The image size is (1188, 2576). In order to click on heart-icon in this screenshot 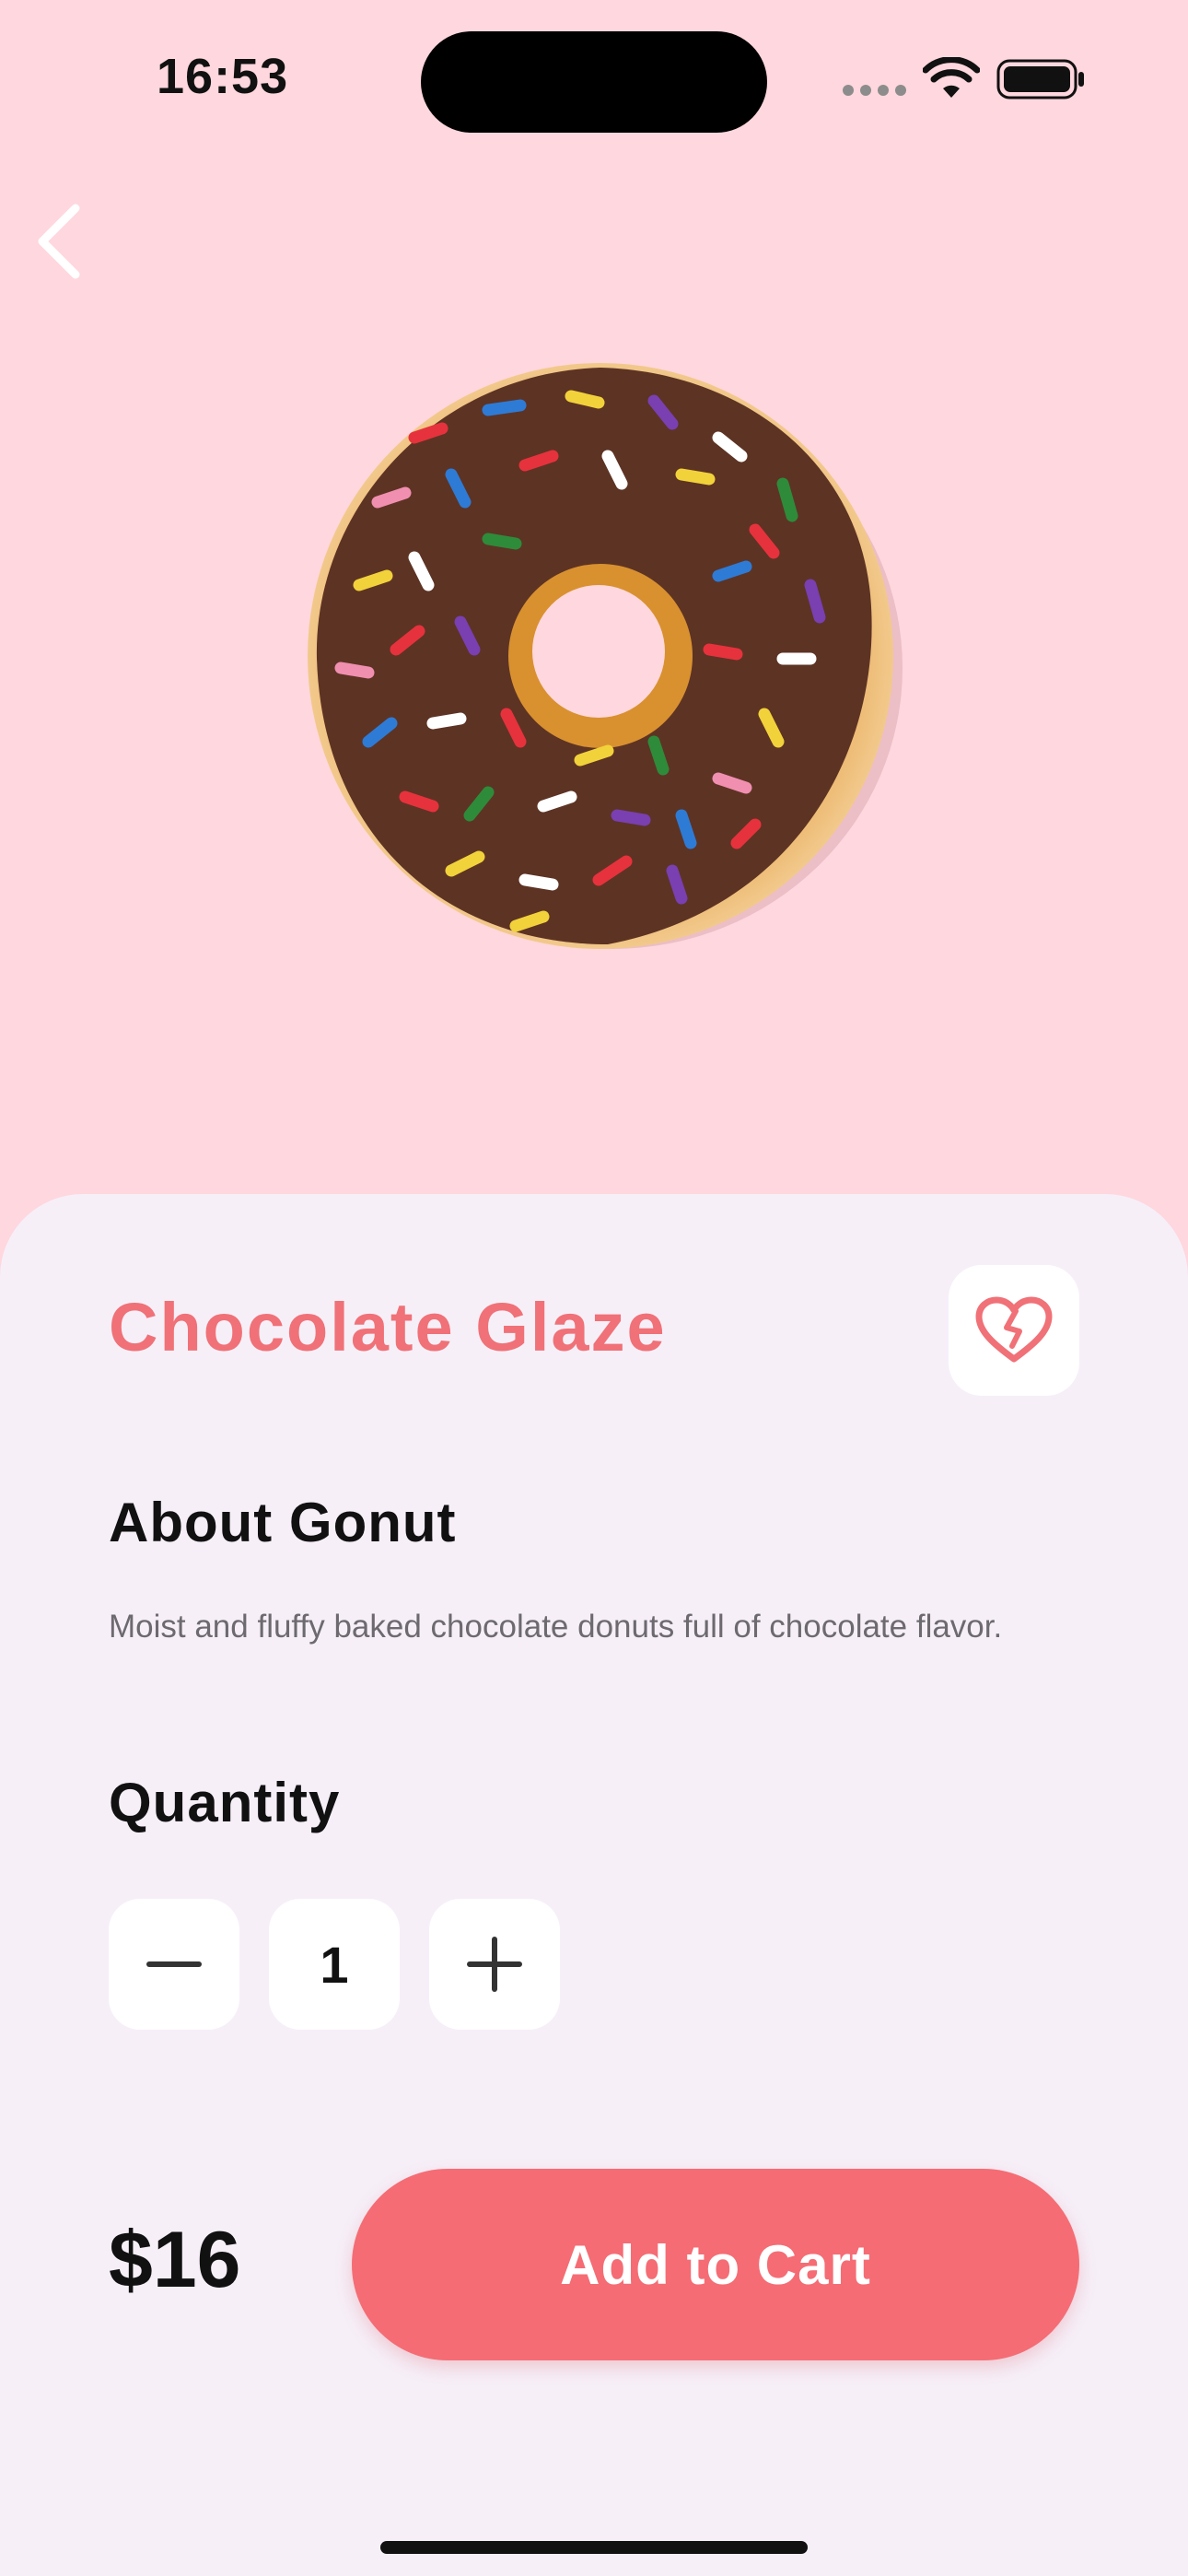, I will do `click(1014, 1329)`.